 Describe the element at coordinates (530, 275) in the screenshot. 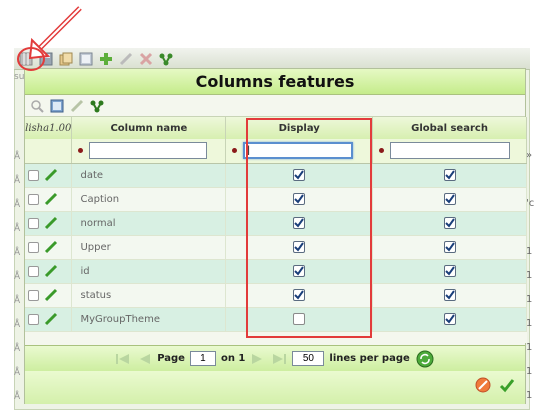

I see `background-right-edge: » 'c 1 1 1 1 1 1 1` at that location.